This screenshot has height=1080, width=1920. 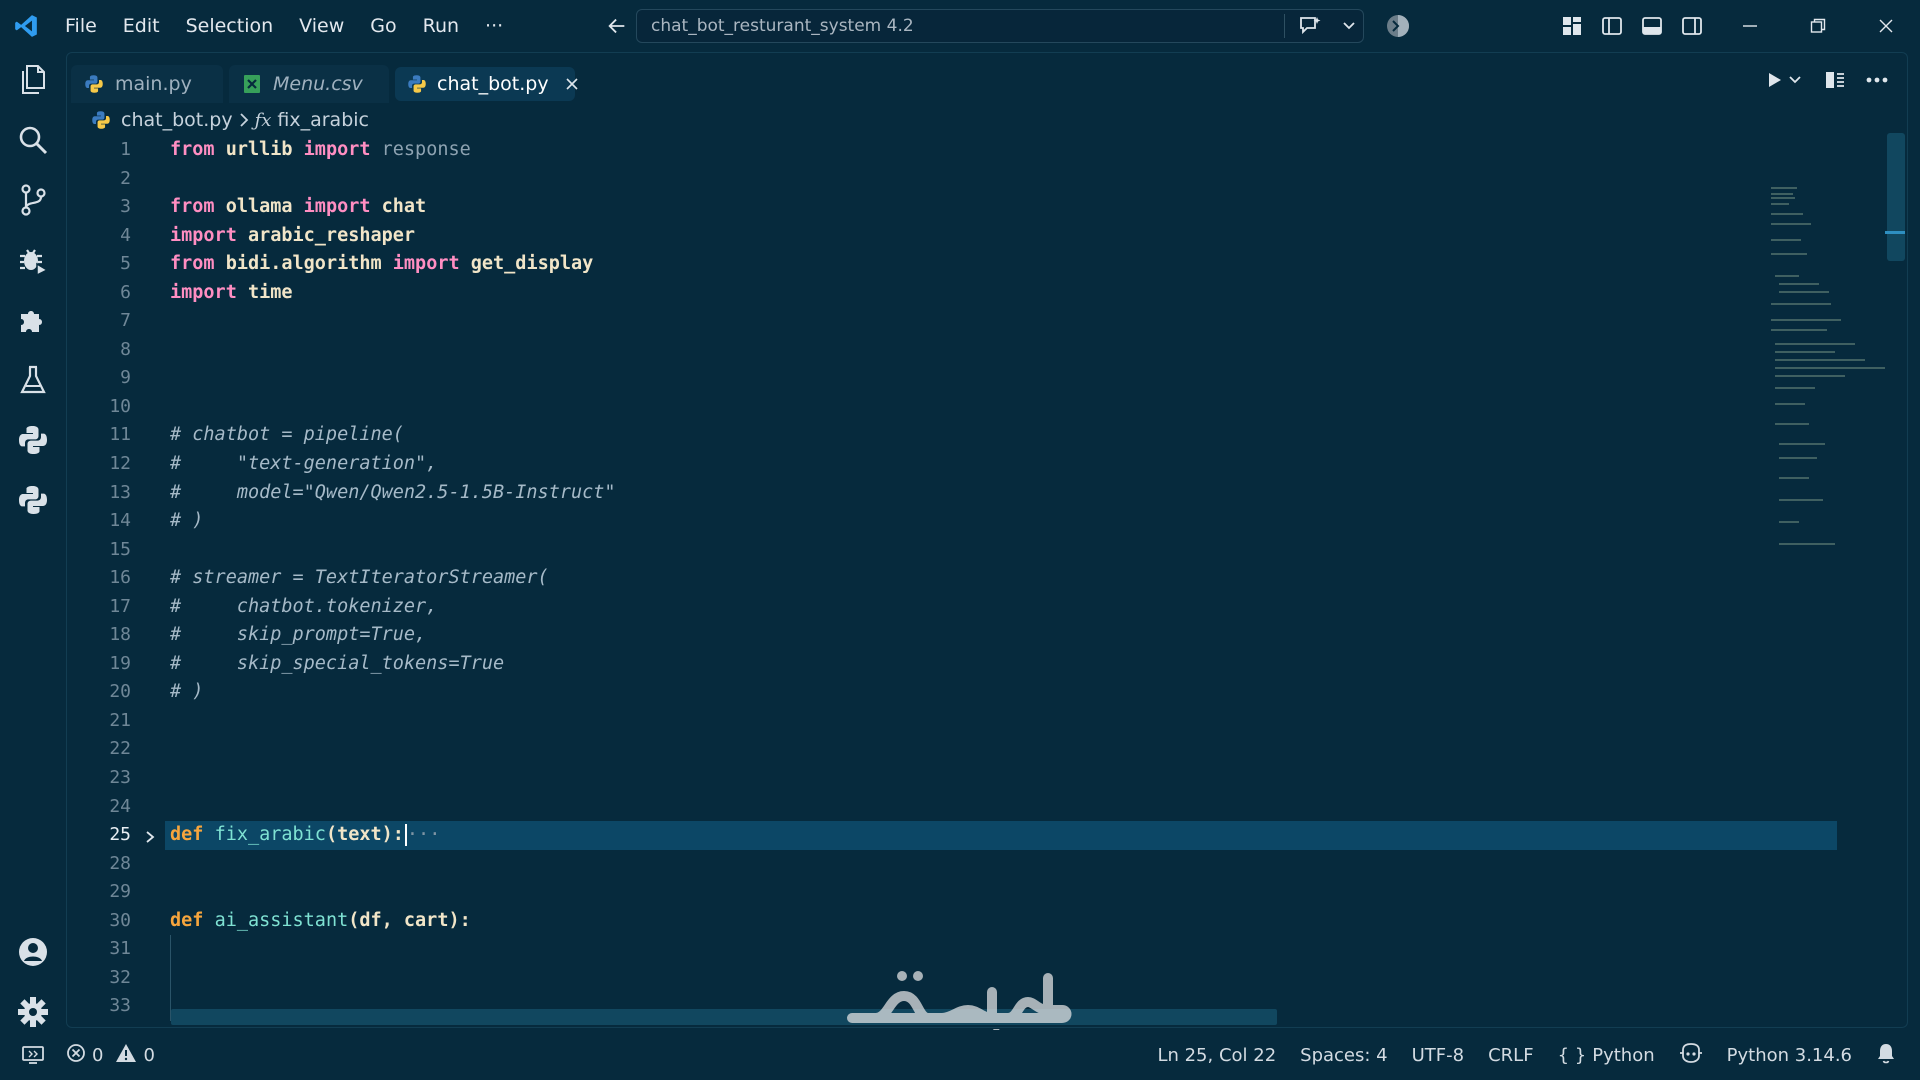 I want to click on problems-indicator: 0 0, so click(x=110, y=1055).